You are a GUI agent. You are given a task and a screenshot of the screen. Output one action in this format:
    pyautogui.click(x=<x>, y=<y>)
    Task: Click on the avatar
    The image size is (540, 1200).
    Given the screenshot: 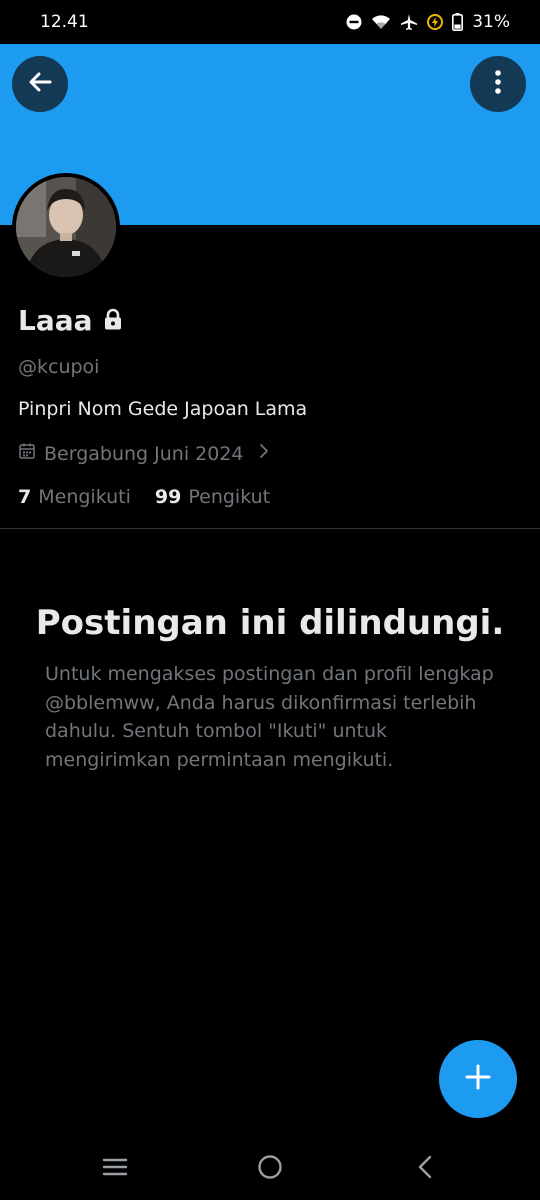 What is the action you would take?
    pyautogui.click(x=66, y=227)
    